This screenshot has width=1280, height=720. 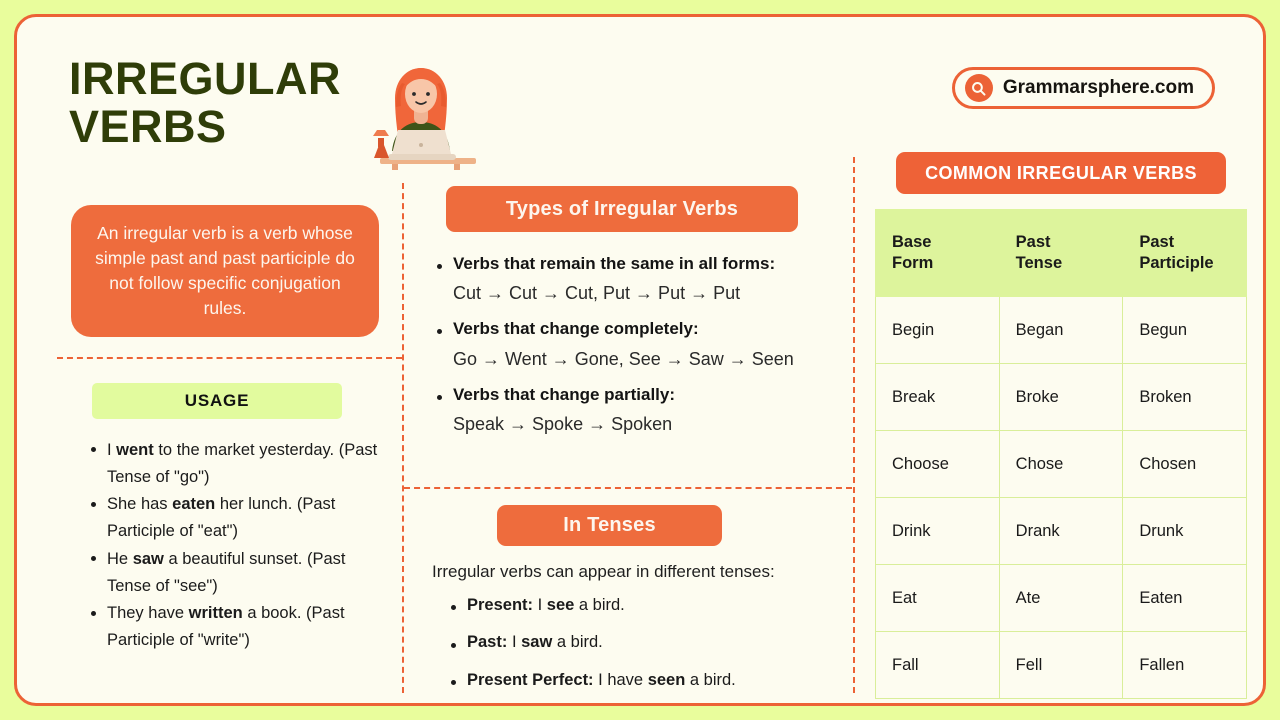 I want to click on cell-base-form: Choose, so click(x=937, y=464).